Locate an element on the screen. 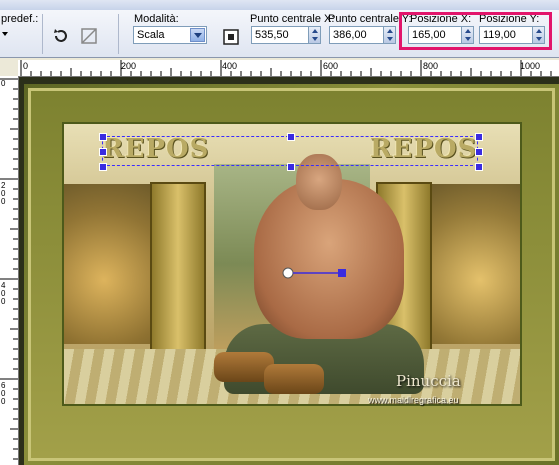 The width and height of the screenshot is (559, 465). center-y-spinner is located at coordinates (389, 35).